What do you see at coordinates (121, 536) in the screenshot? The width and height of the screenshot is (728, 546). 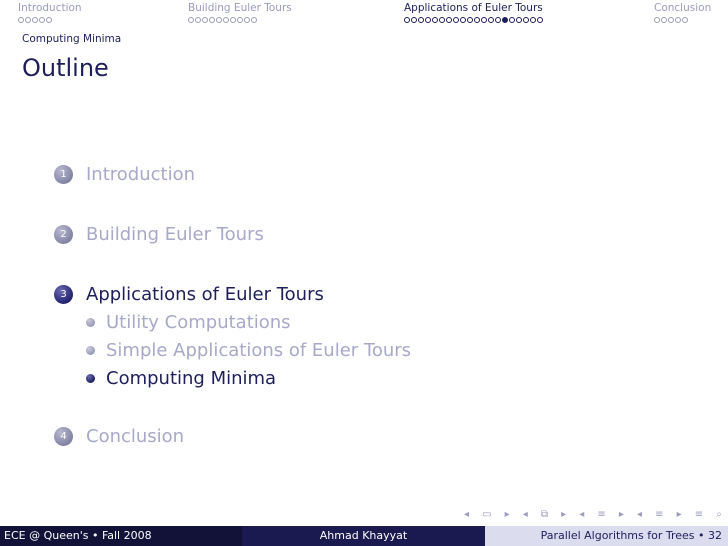 I see `footer-institution: ECE @ Queen's • Fall 2008` at bounding box center [121, 536].